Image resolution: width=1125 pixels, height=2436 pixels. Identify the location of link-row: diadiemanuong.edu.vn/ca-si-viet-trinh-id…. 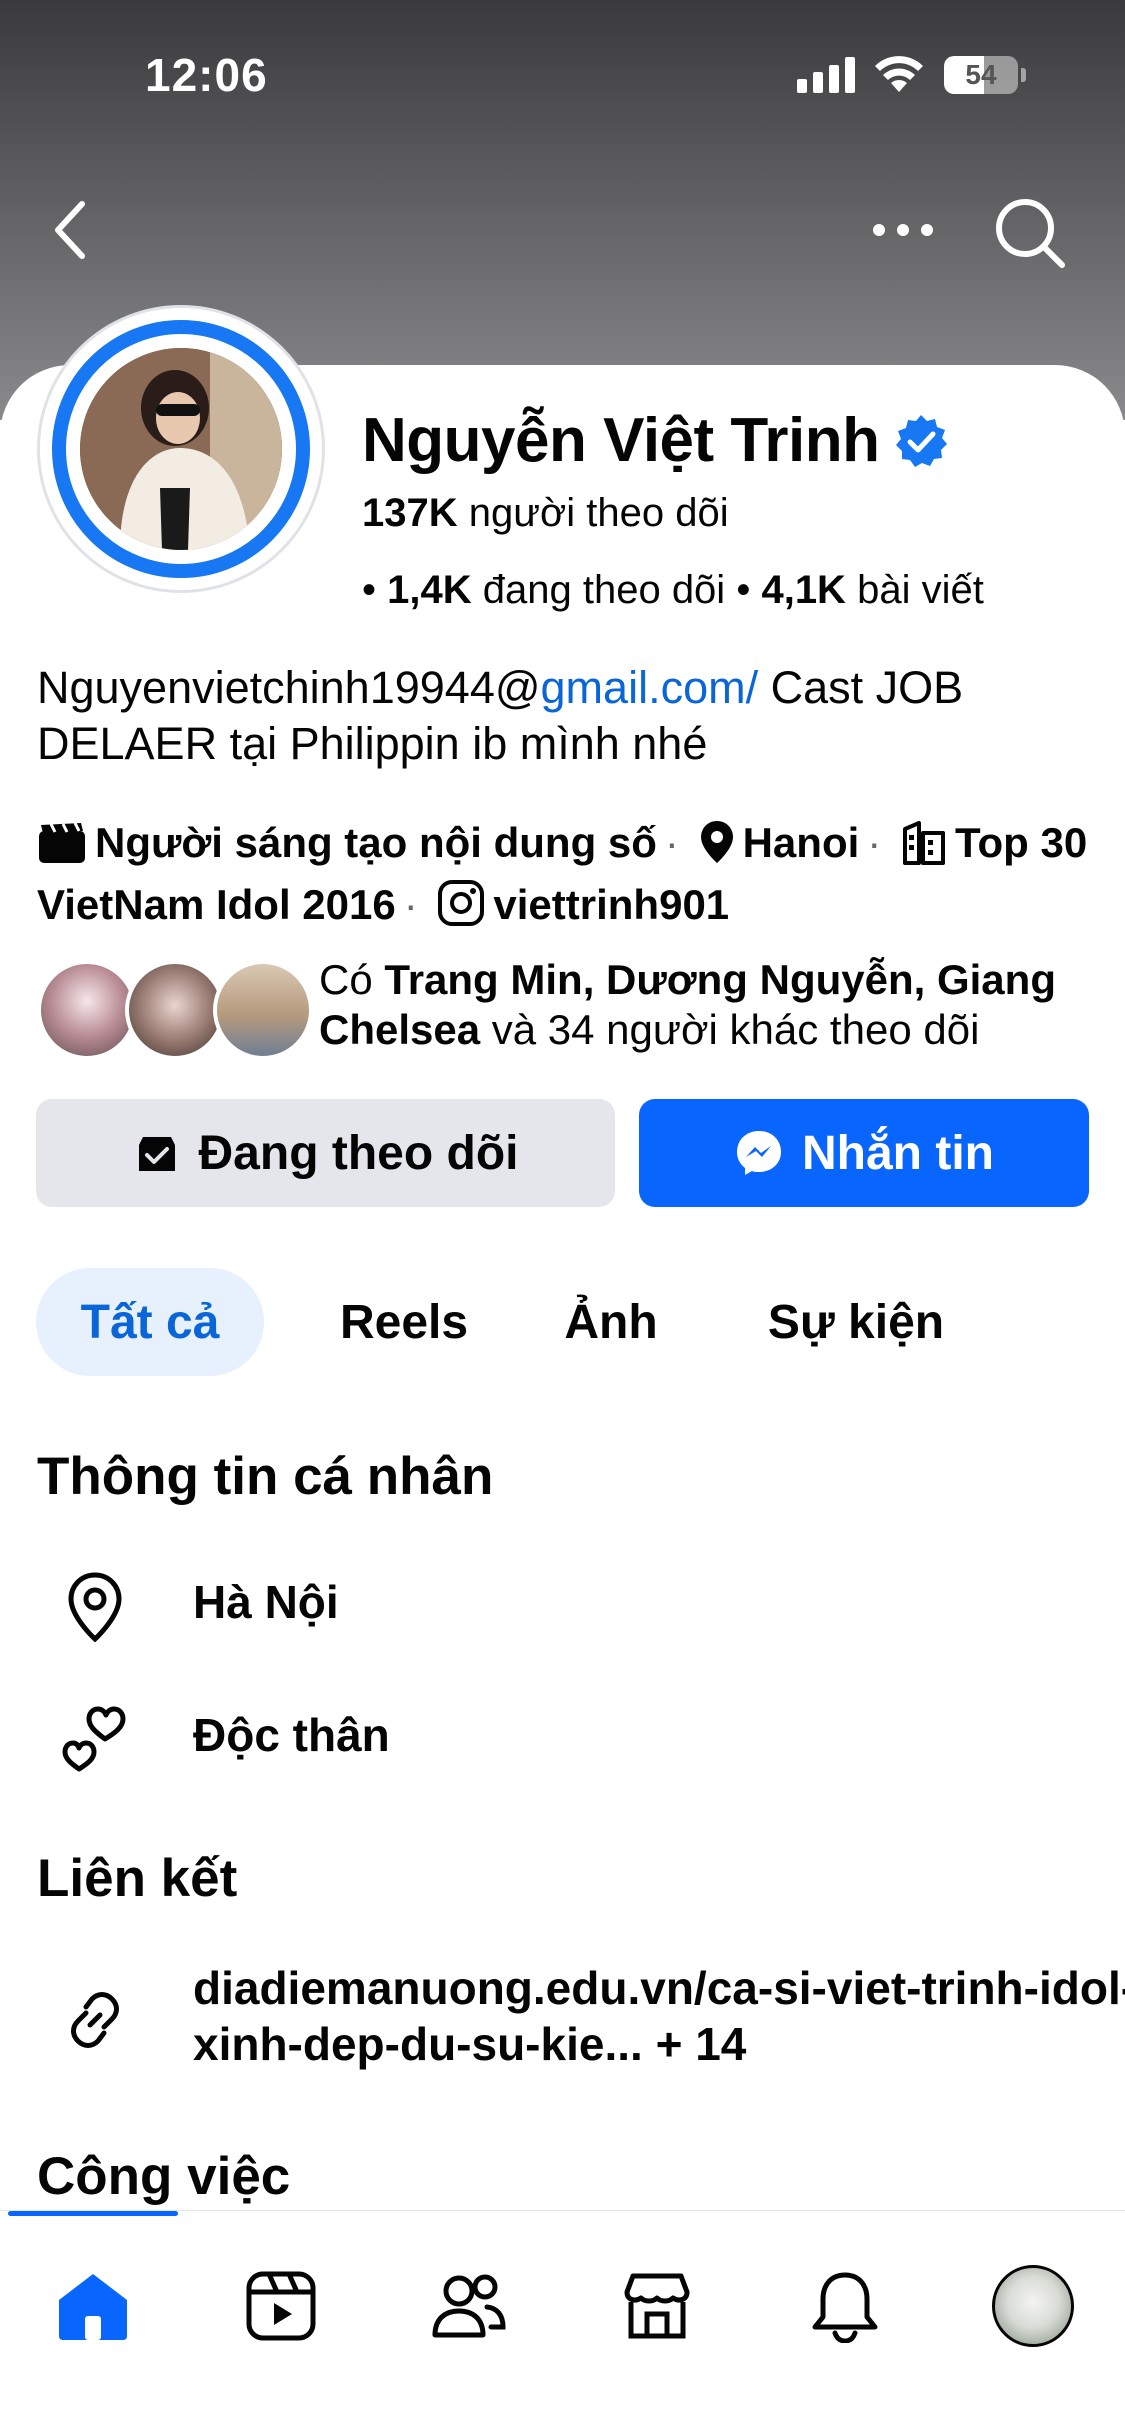
(591, 2020).